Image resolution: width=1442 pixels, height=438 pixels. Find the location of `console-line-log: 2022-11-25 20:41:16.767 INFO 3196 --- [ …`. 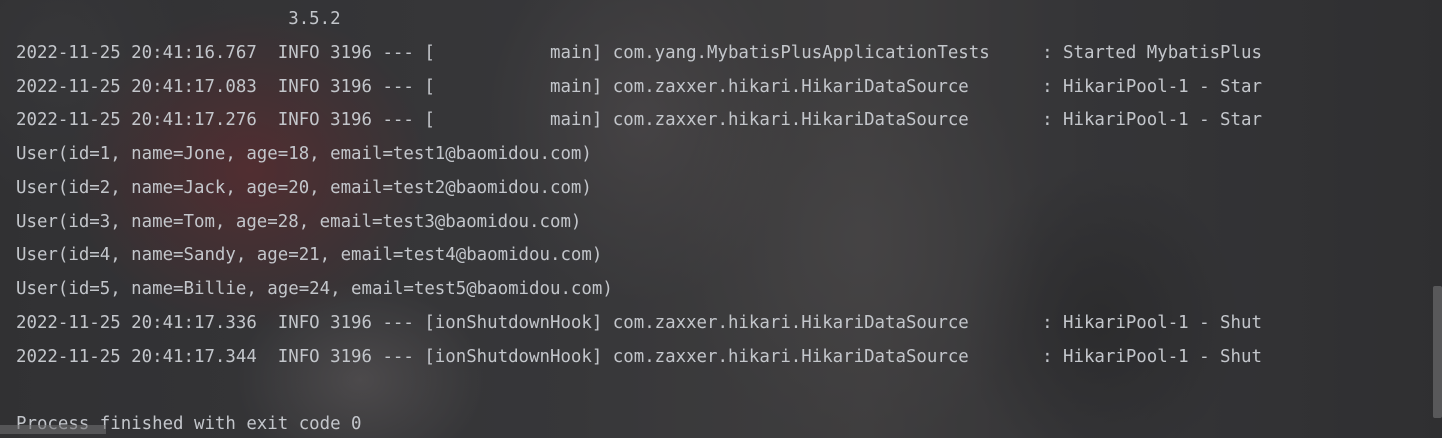

console-line-log: 2022-11-25 20:41:16.767 INFO 3196 --- [ … is located at coordinates (639, 53).